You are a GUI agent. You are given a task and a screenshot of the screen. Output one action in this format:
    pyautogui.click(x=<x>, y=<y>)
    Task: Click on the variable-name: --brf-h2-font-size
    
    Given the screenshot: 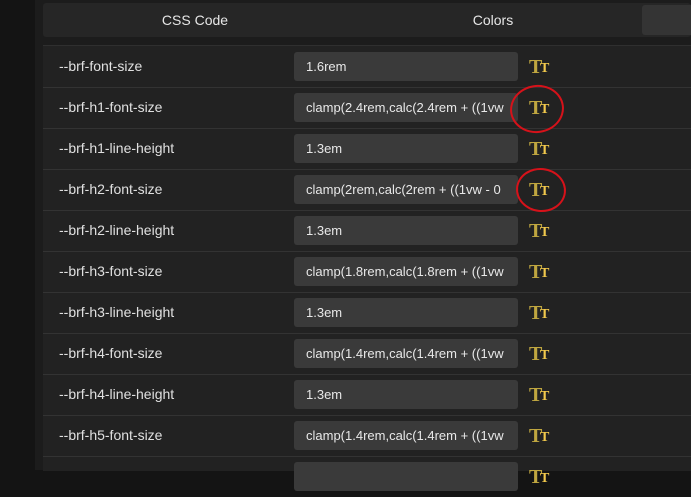 What is the action you would take?
    pyautogui.click(x=111, y=189)
    